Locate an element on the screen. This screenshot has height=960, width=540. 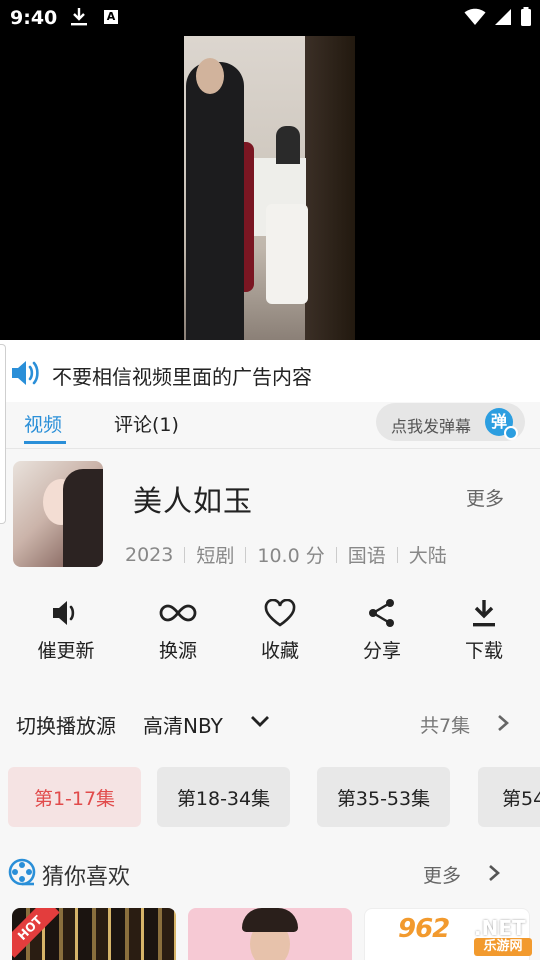
source-name: 高清NBY is located at coordinates (183, 724).